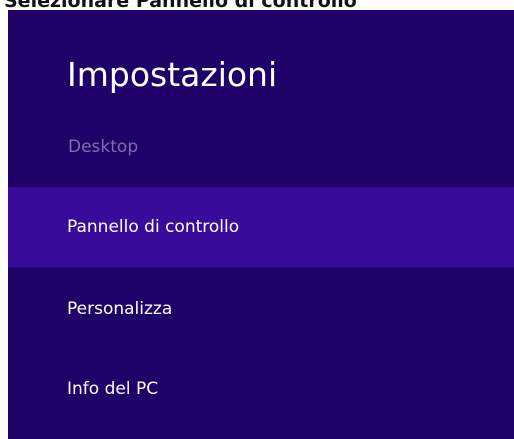  What do you see at coordinates (153, 227) in the screenshot?
I see `menu-item-label: Pannello di controllo` at bounding box center [153, 227].